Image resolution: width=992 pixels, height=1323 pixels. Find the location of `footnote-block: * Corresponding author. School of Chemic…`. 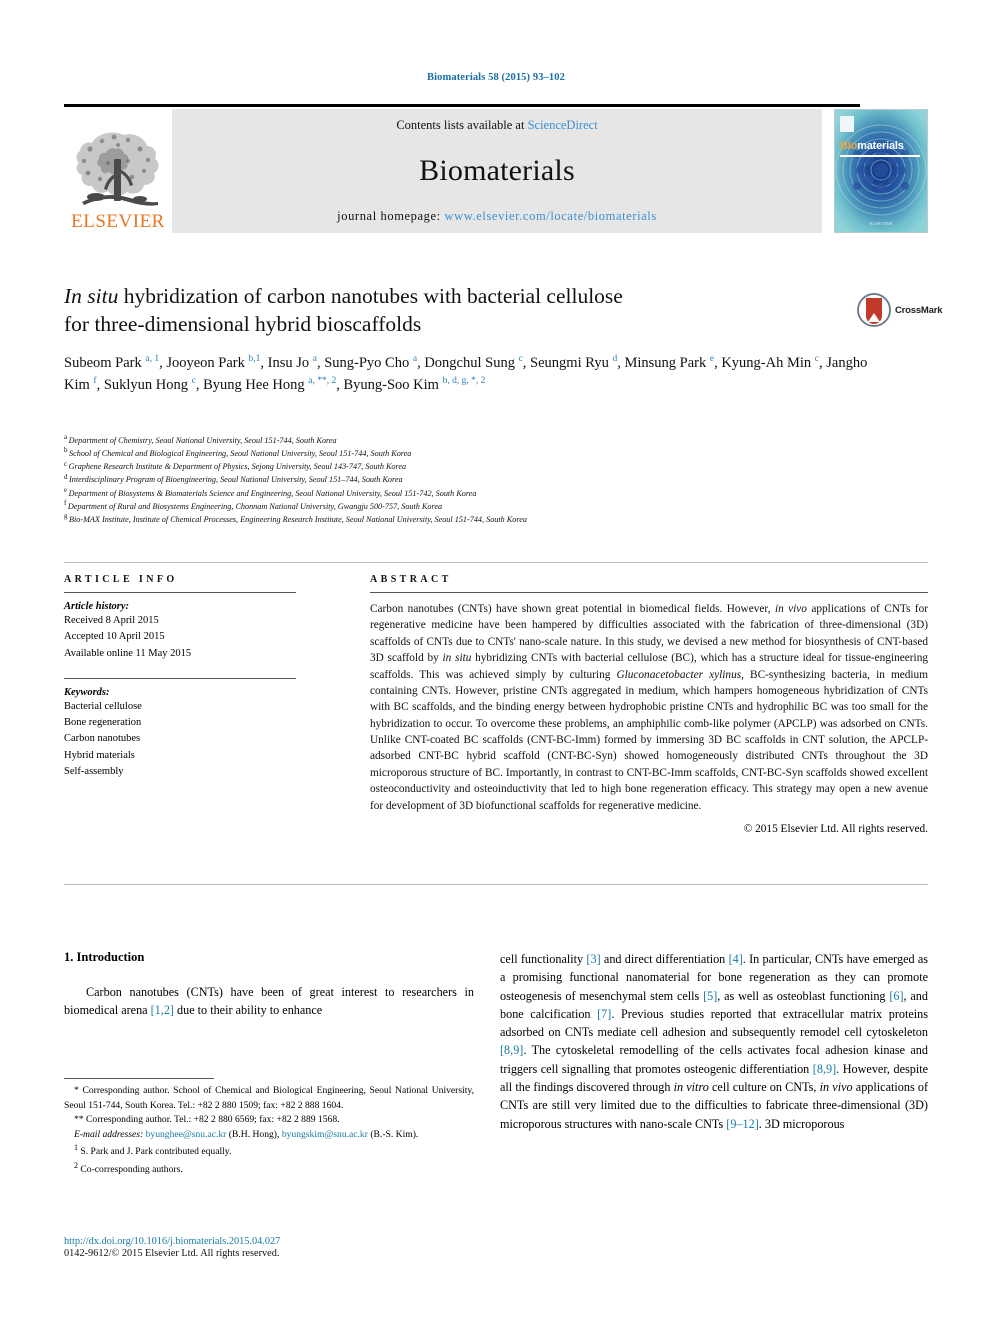

footnote-block: * Corresponding author. School of Chemic… is located at coordinates (269, 1128).